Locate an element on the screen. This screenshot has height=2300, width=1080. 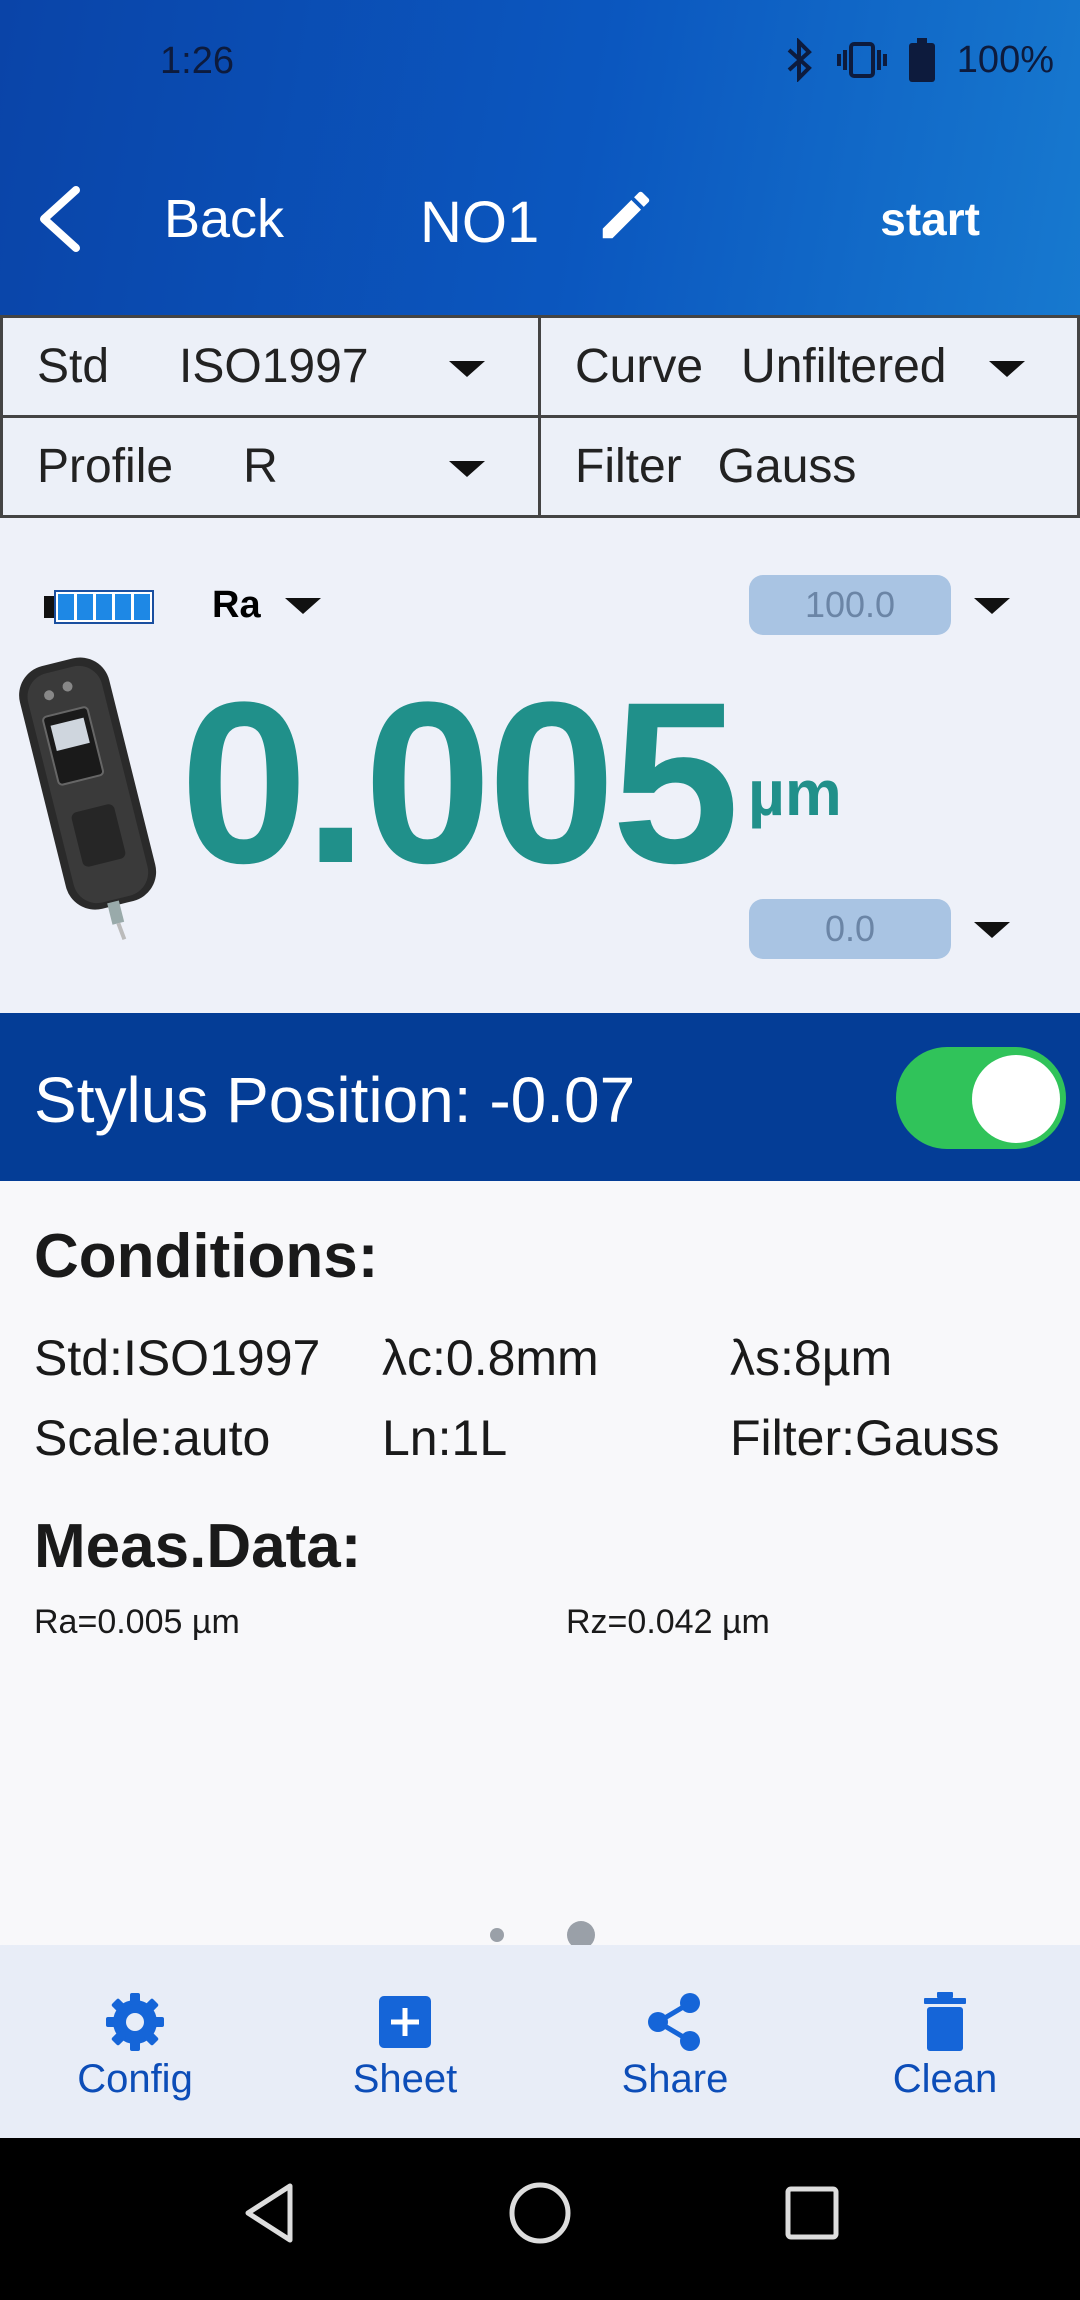
stylus-position-bar: Stylus Position: -0.07 is located at coordinates (540, 1097).